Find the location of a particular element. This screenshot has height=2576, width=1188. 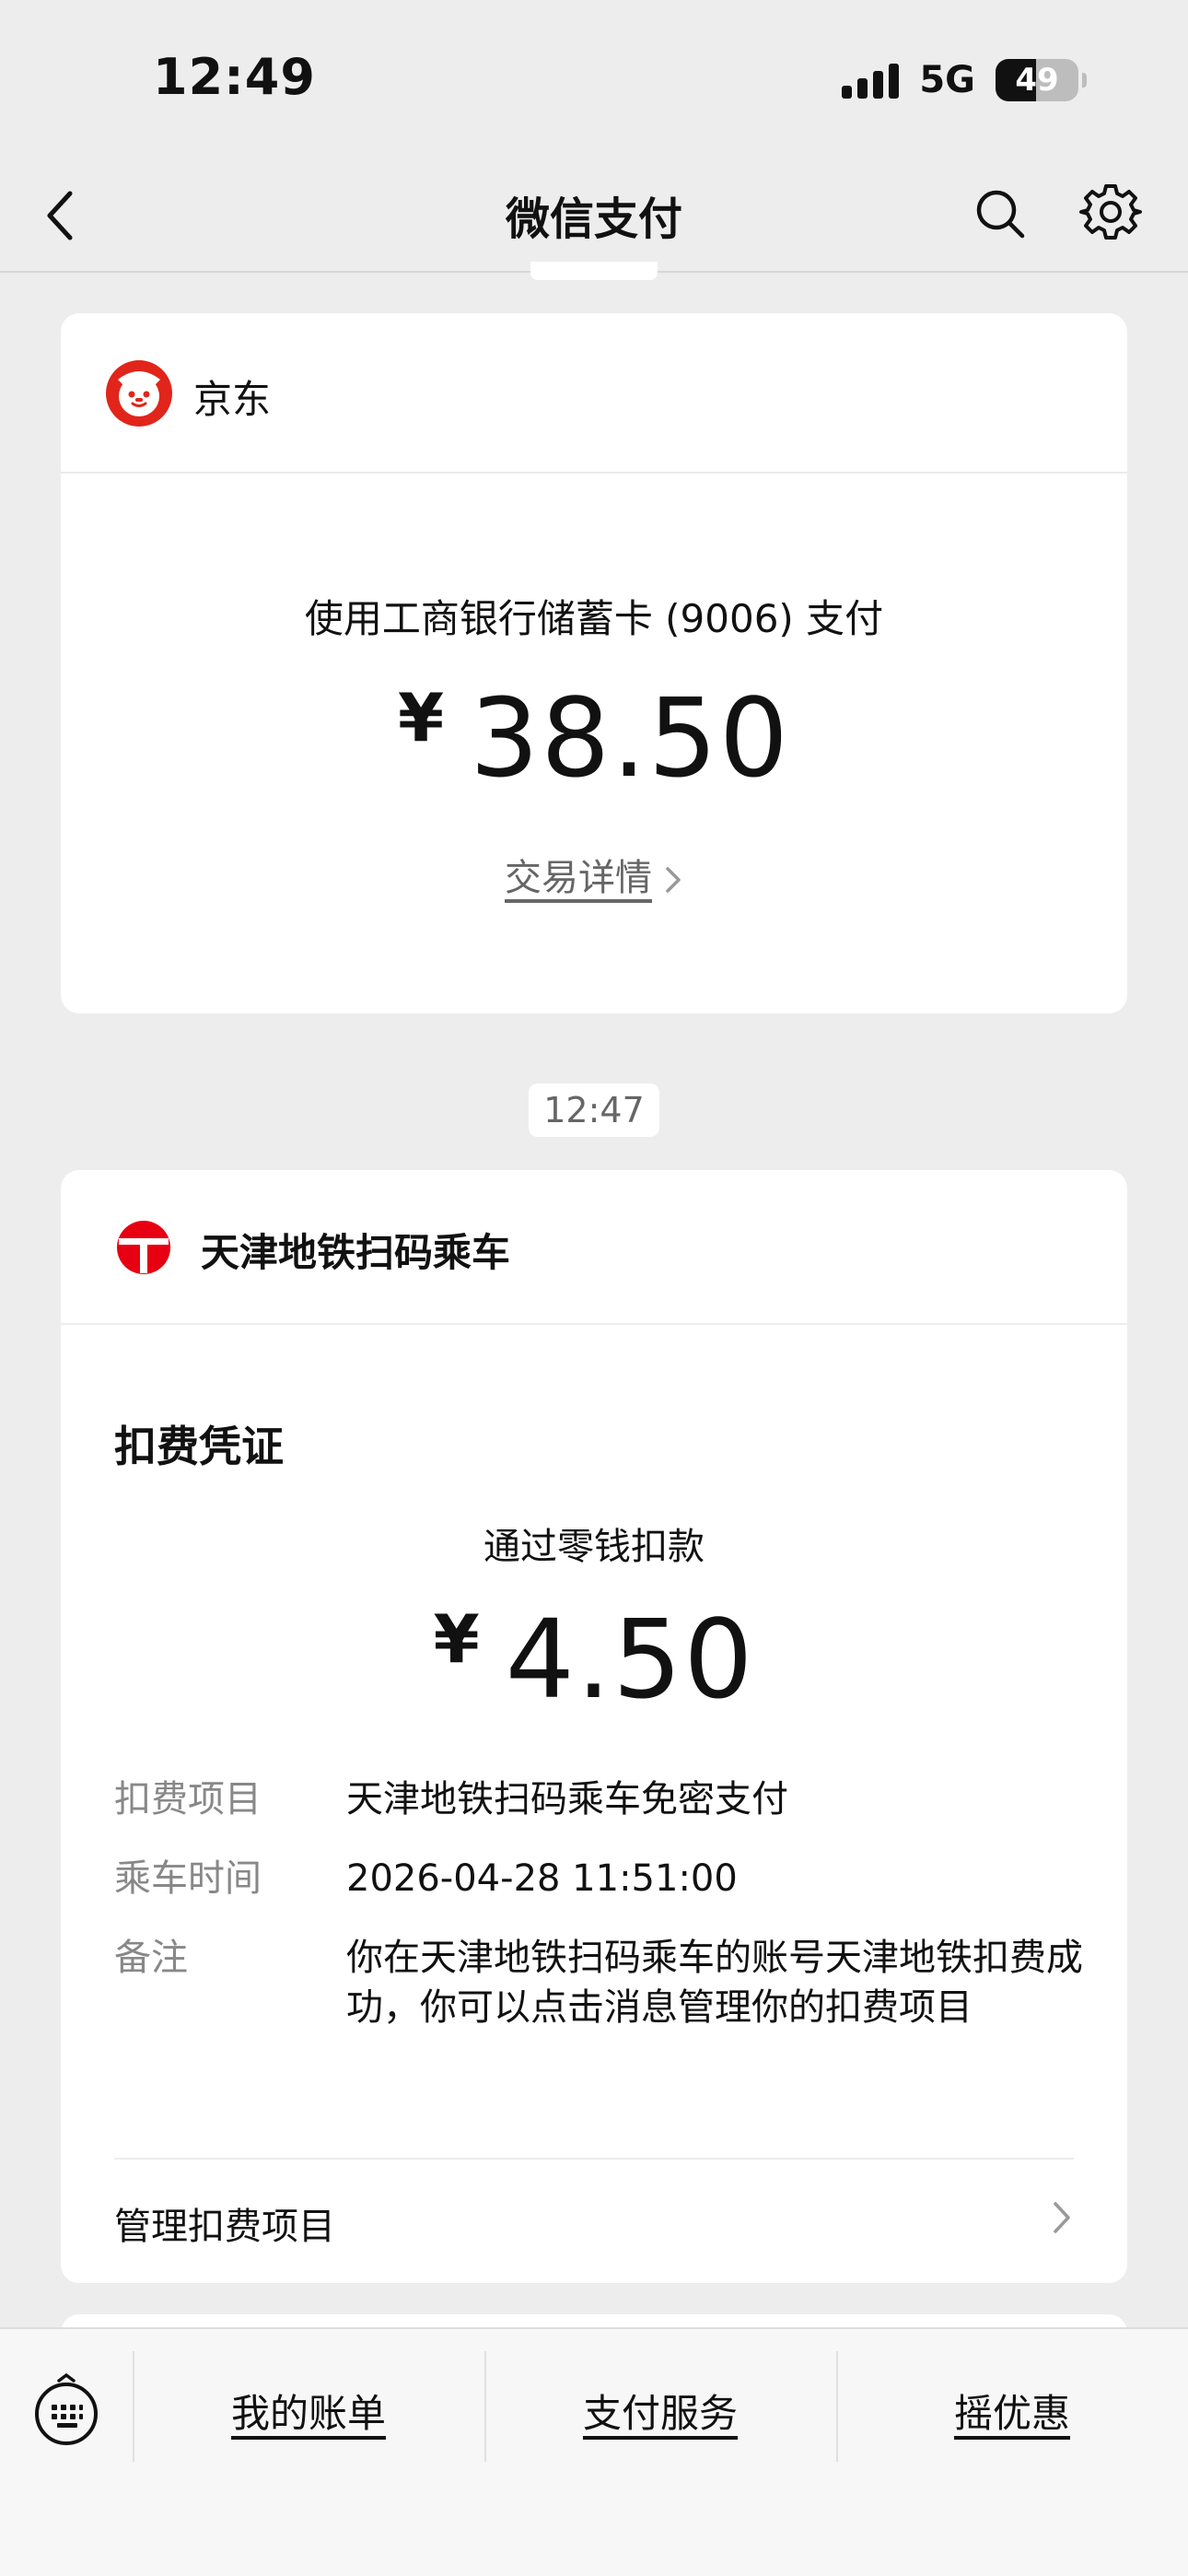

detail-row-note: 备注 你在天津地铁扫码乘车的账号天津地铁扣费成功，你可以点击消息管理你的扣费项目 is located at coordinates (602, 1982).